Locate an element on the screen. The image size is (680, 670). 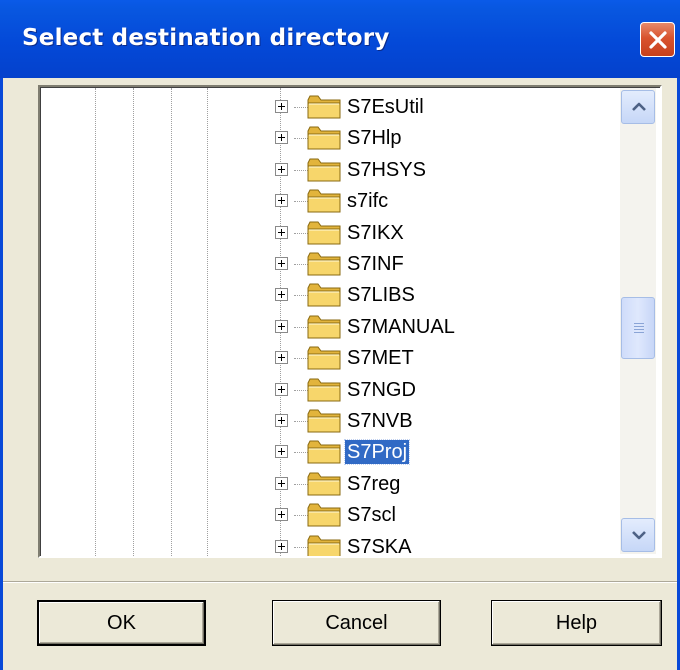
tree-item: S7NGD is located at coordinates (331, 390).